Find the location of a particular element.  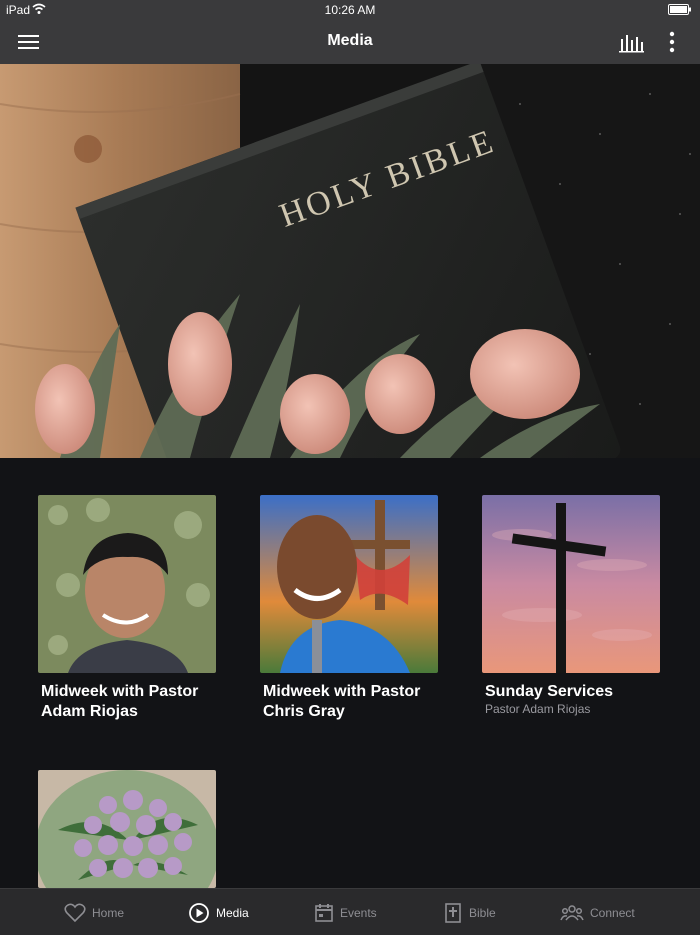

media-card-midweek-adam: Midweek with Pastor Adam Riojas is located at coordinates (128, 608).